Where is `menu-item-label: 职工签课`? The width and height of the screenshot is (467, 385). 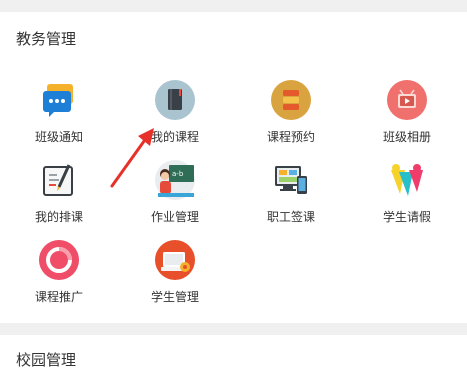 menu-item-label: 职工签课 is located at coordinates (290, 217).